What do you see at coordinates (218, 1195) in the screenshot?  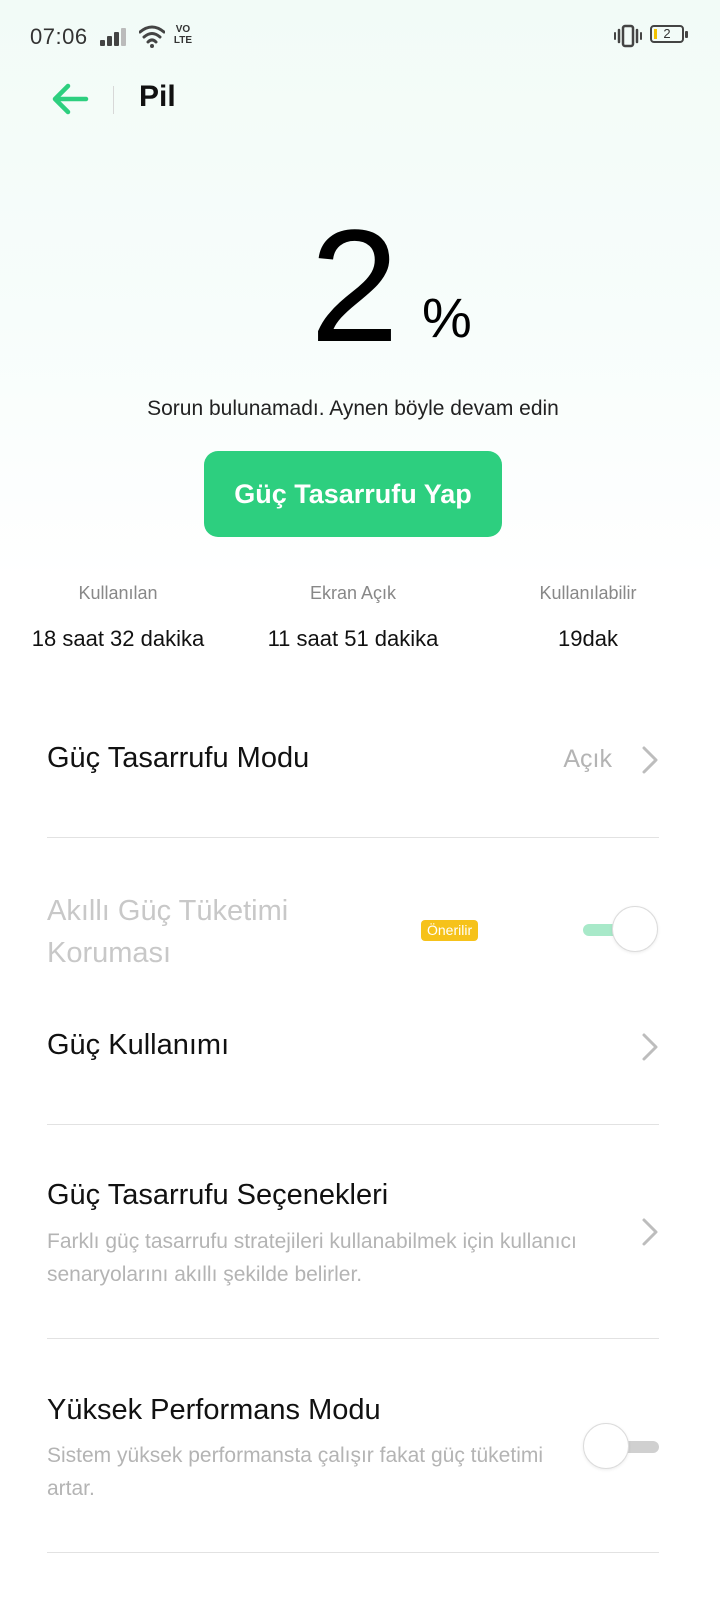 I see `row-title: Güç Tasarrufu Seçenekleri` at bounding box center [218, 1195].